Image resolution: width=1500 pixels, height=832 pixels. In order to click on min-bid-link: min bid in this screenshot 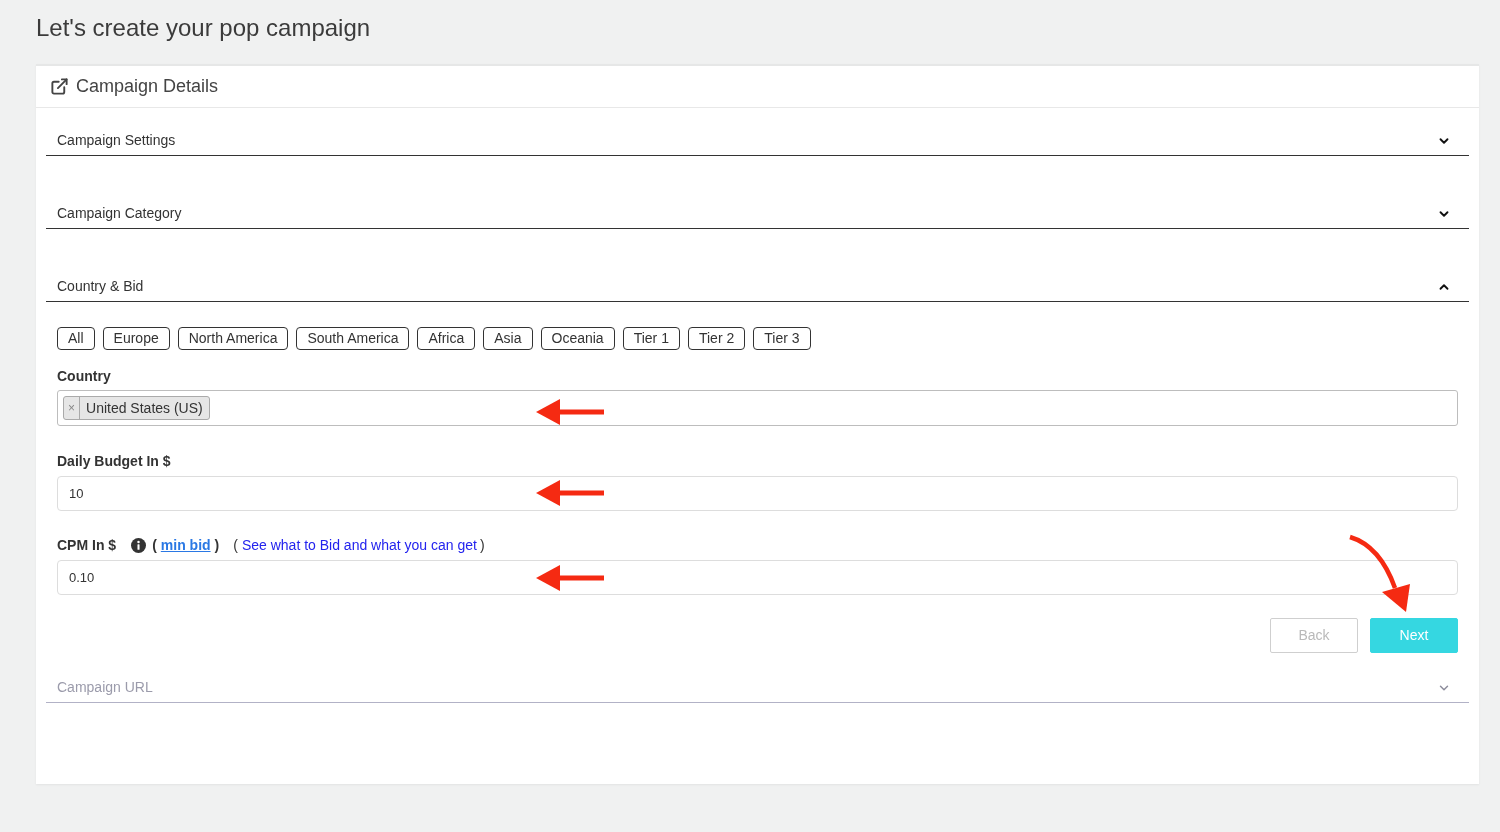, I will do `click(185, 545)`.